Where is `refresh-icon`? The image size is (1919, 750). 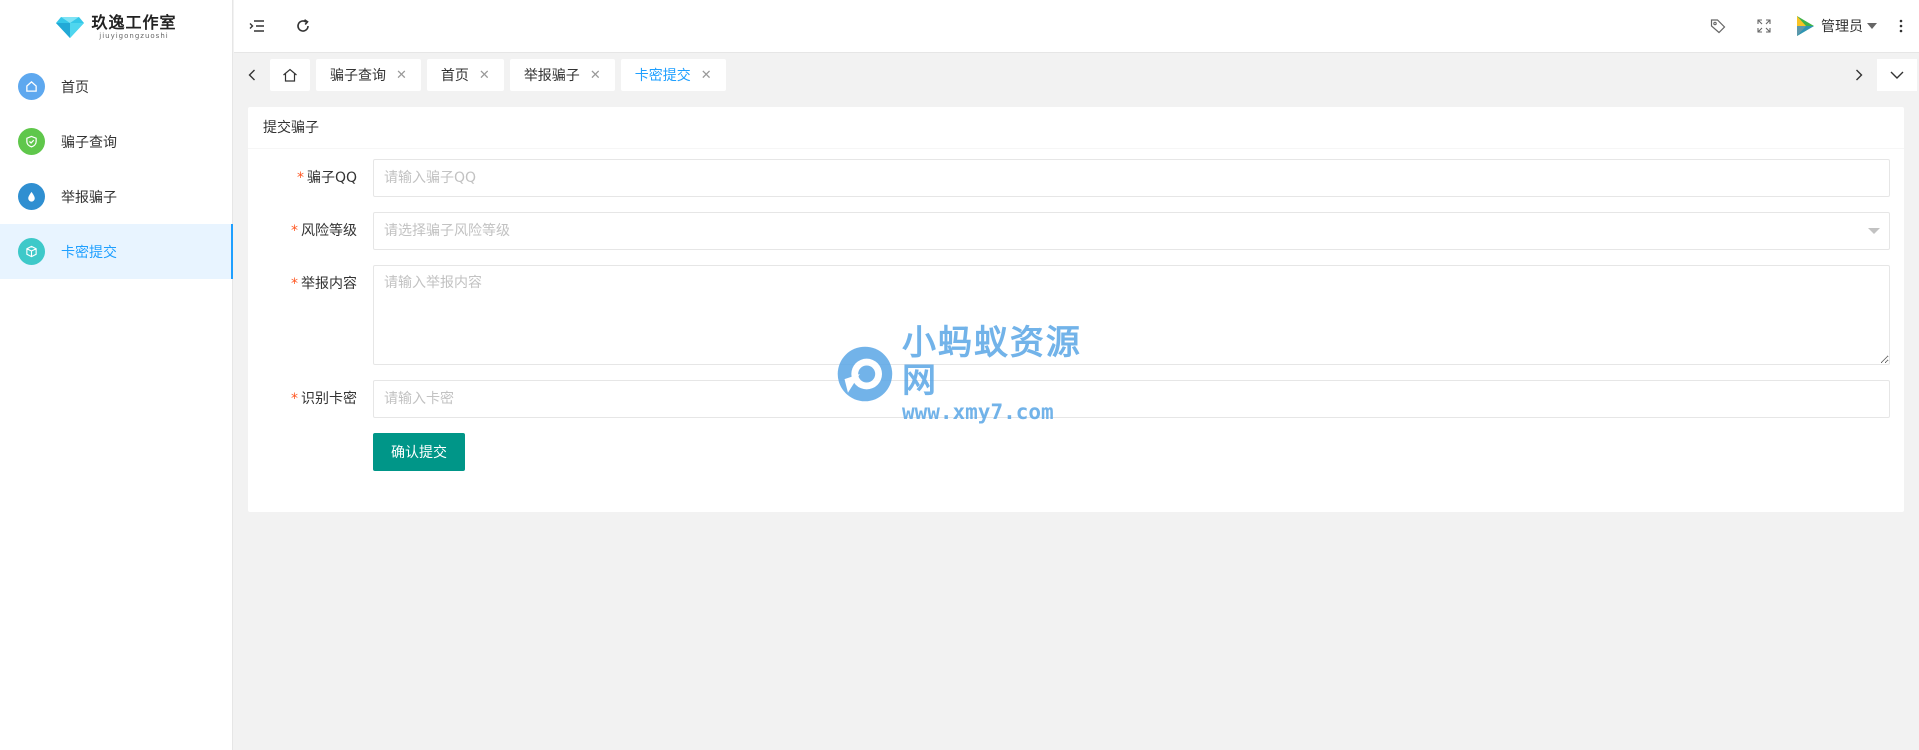 refresh-icon is located at coordinates (303, 25).